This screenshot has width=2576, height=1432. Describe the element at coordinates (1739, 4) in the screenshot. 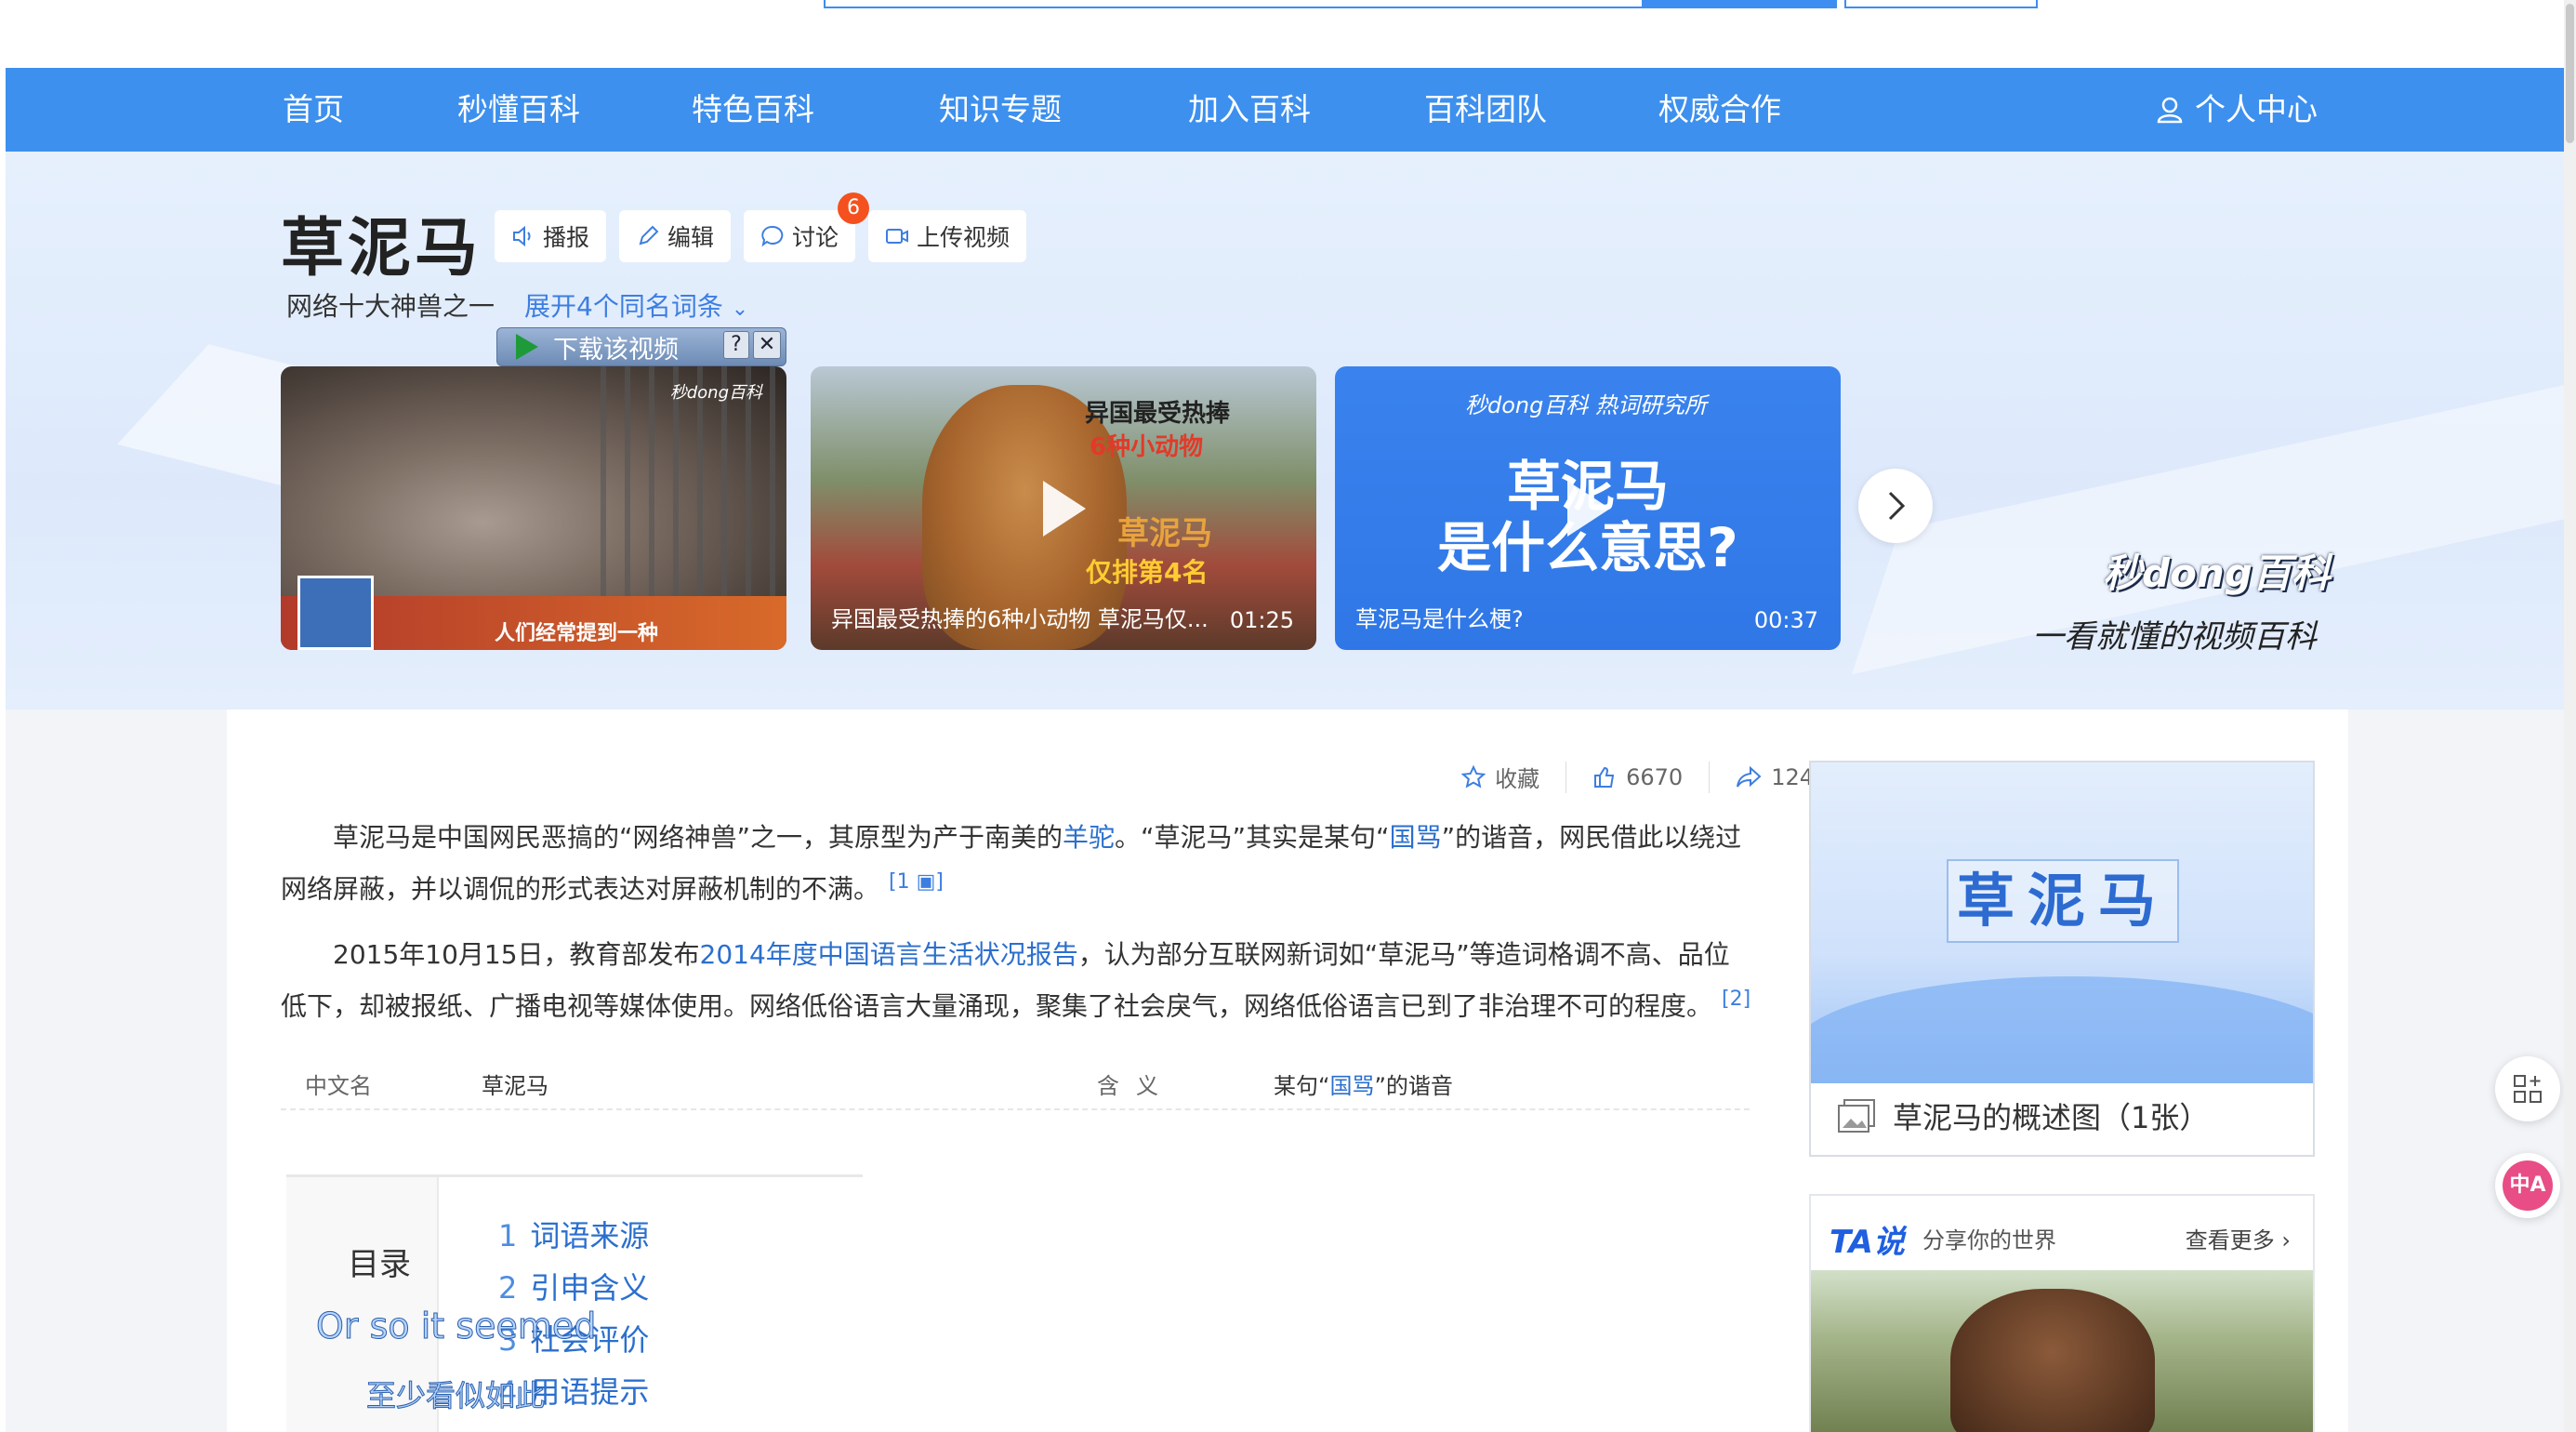

I see `search-button` at that location.